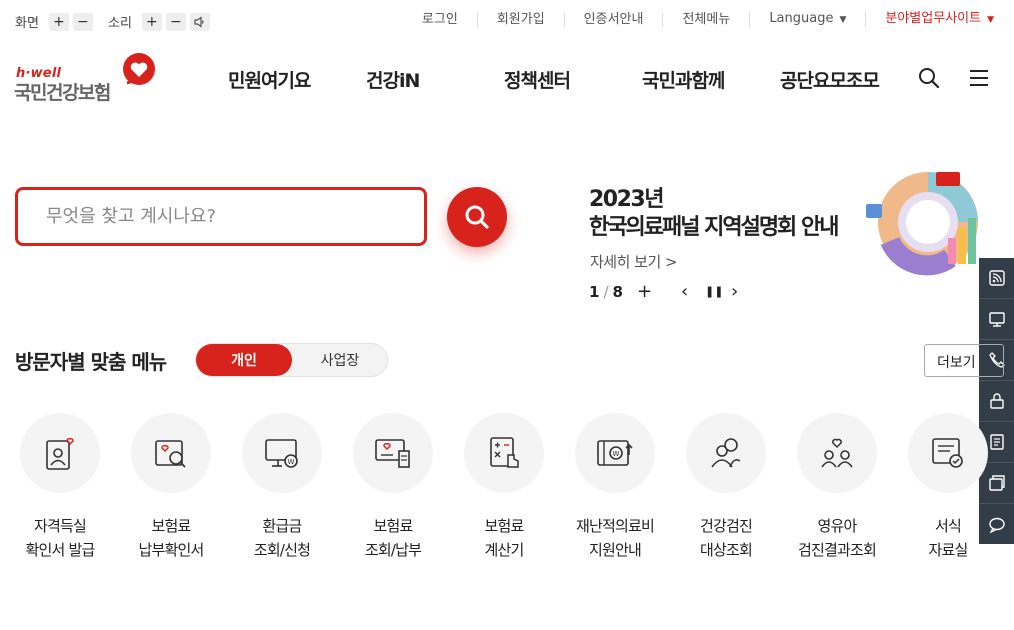 This screenshot has width=1014, height=630. Describe the element at coordinates (933, 18) in the screenshot. I see `field-sites-label: 분야별업무사이트` at that location.